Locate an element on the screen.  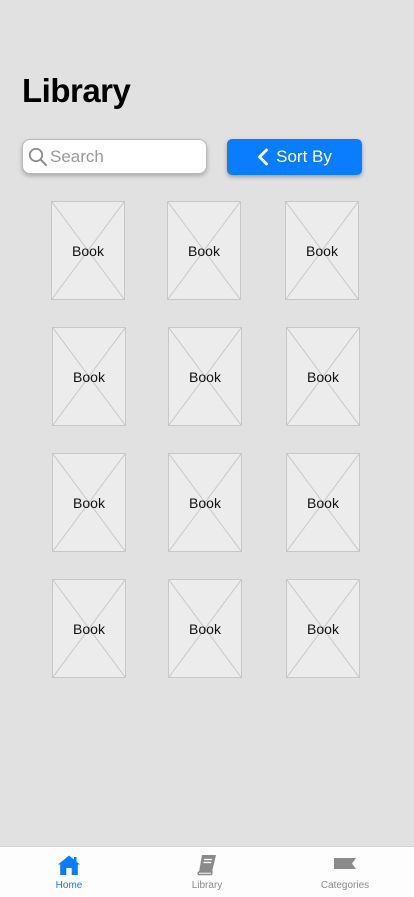
book-icon is located at coordinates (206, 865).